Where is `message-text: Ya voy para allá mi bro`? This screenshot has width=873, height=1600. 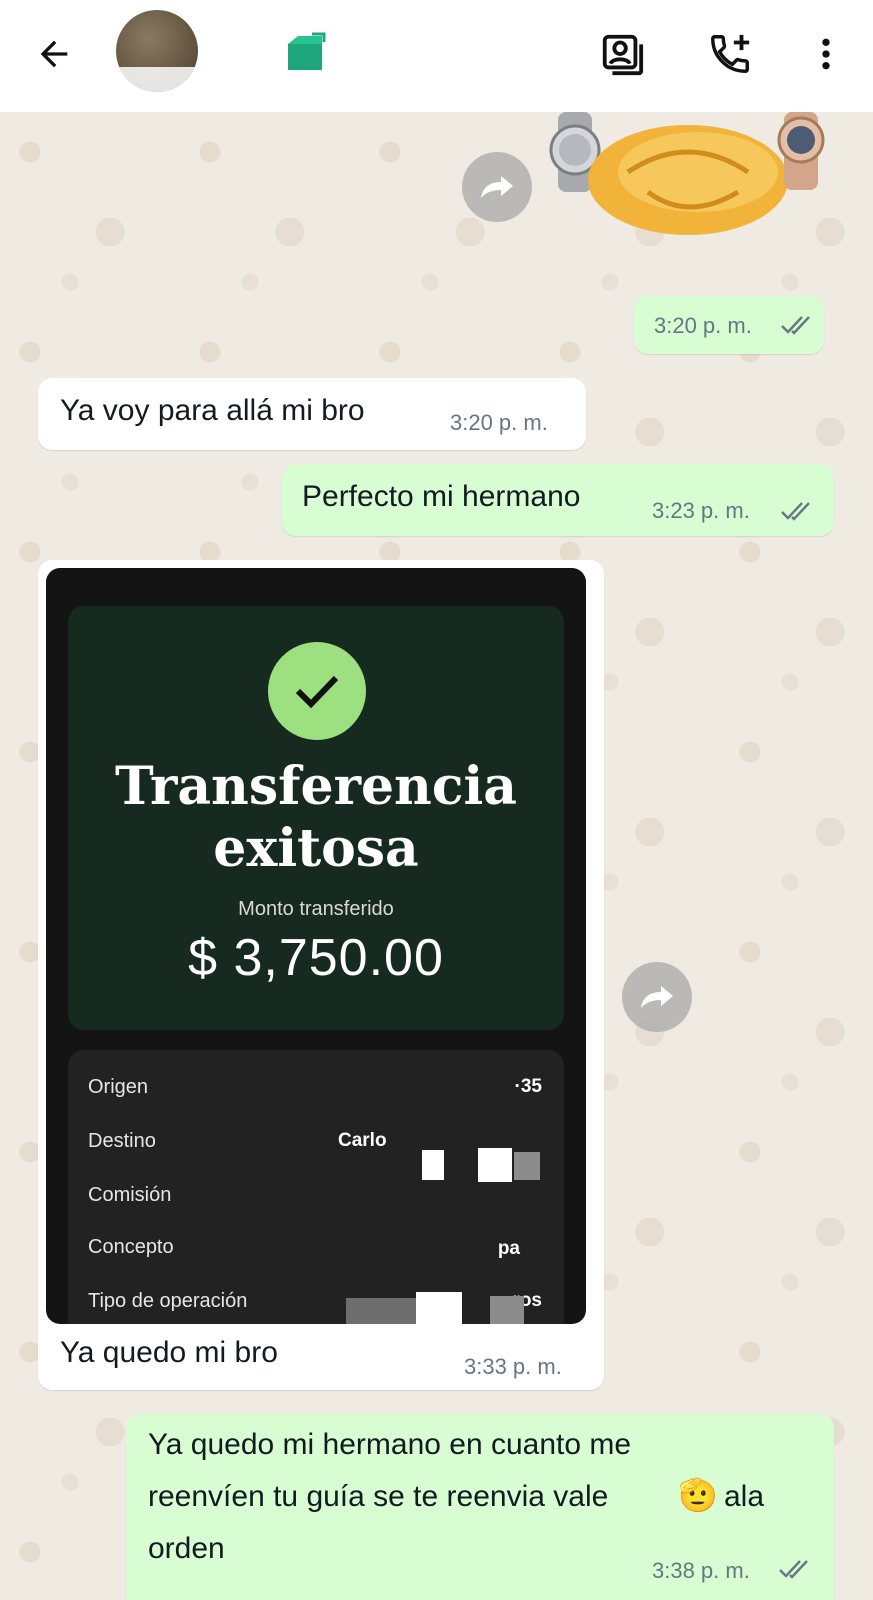
message-text: Ya voy para allá mi bro is located at coordinates (212, 410).